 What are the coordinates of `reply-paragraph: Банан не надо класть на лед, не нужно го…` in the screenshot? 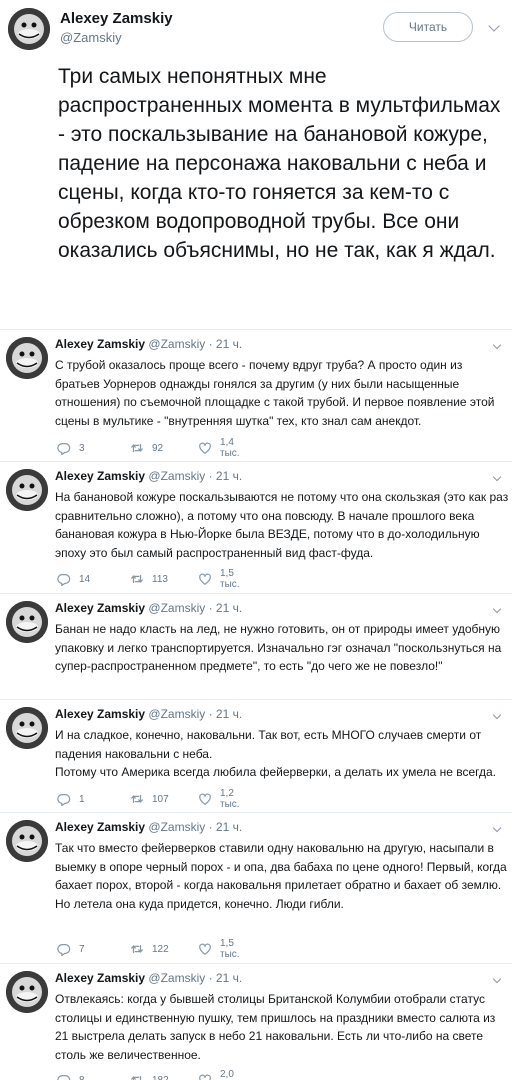 It's located at (278, 647).